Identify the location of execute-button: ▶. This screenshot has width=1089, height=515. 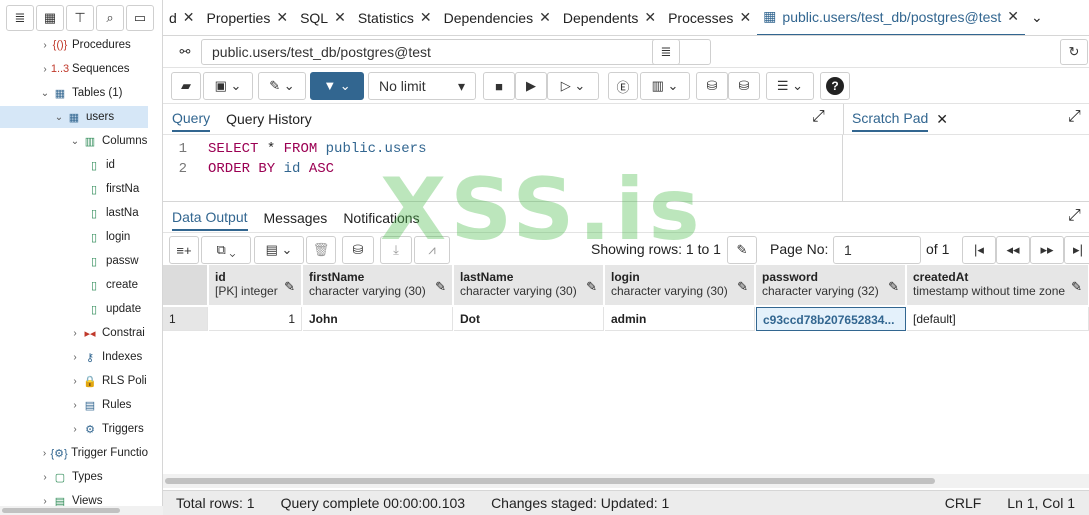
(531, 86).